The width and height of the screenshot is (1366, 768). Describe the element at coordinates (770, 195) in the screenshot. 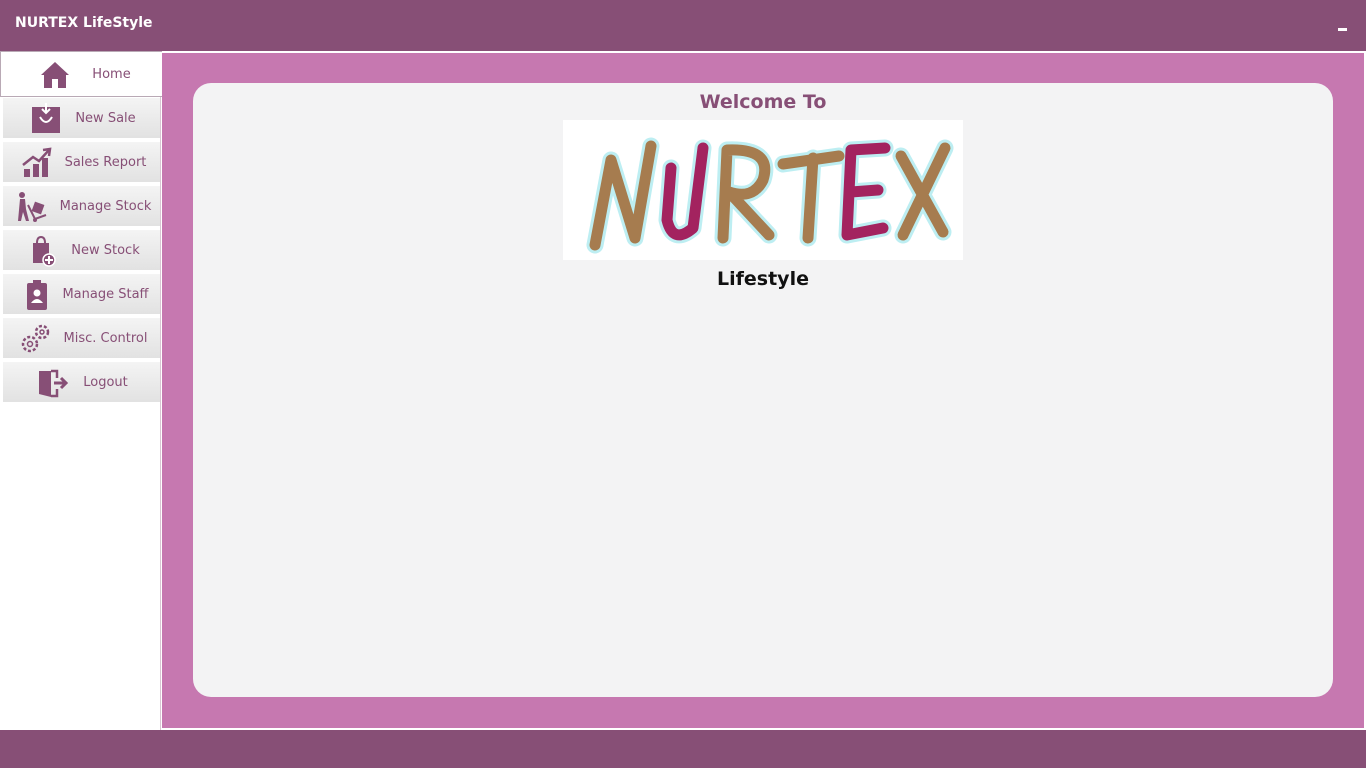

I see `nurtex-logo-image` at that location.